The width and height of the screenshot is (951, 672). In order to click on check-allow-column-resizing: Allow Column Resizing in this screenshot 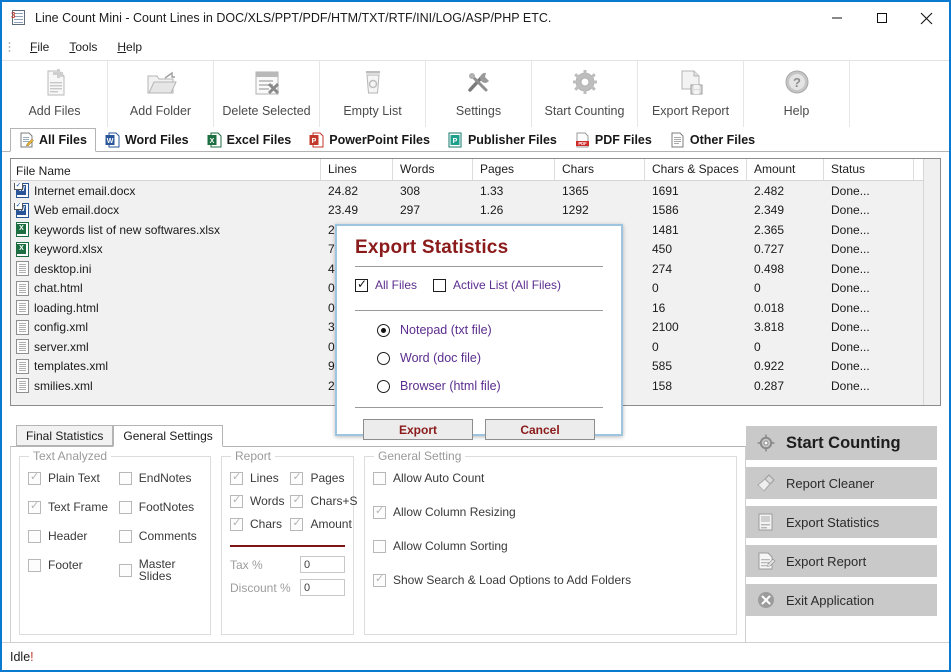, I will do `click(550, 511)`.